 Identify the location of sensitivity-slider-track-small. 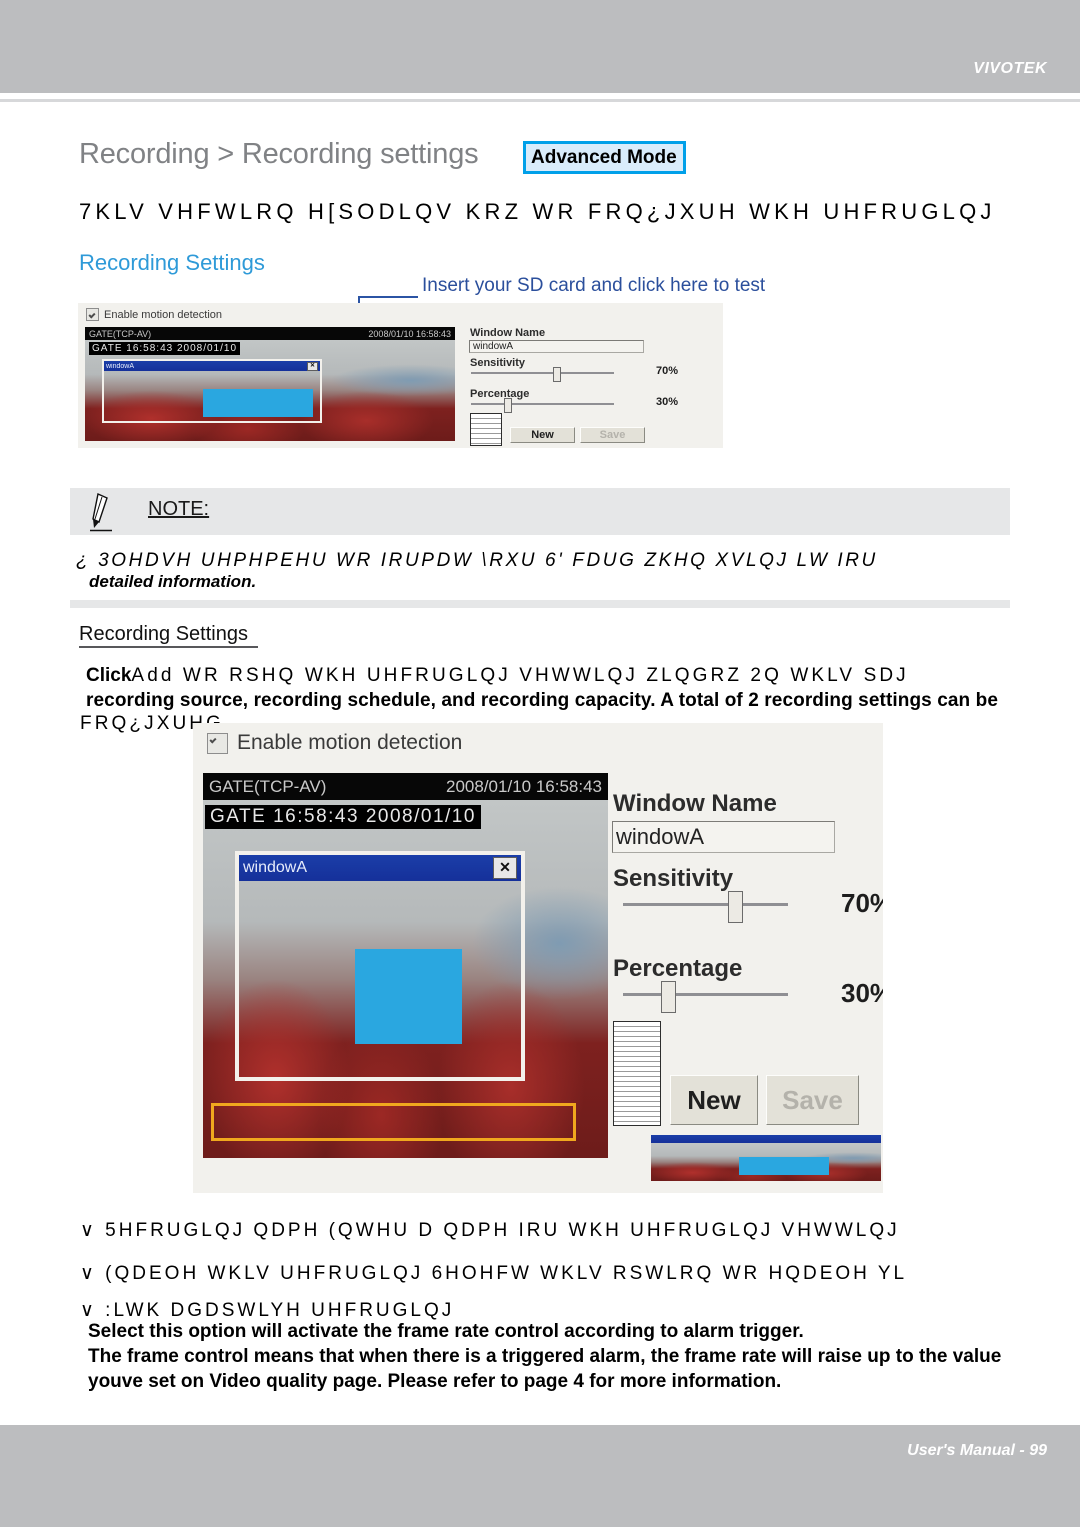
(542, 373).